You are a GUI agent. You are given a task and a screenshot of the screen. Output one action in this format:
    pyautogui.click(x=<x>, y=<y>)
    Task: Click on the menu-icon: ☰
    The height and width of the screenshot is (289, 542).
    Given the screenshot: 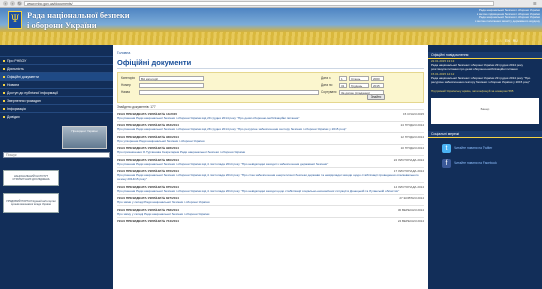 What is the action you would take?
    pyautogui.click(x=536, y=3)
    